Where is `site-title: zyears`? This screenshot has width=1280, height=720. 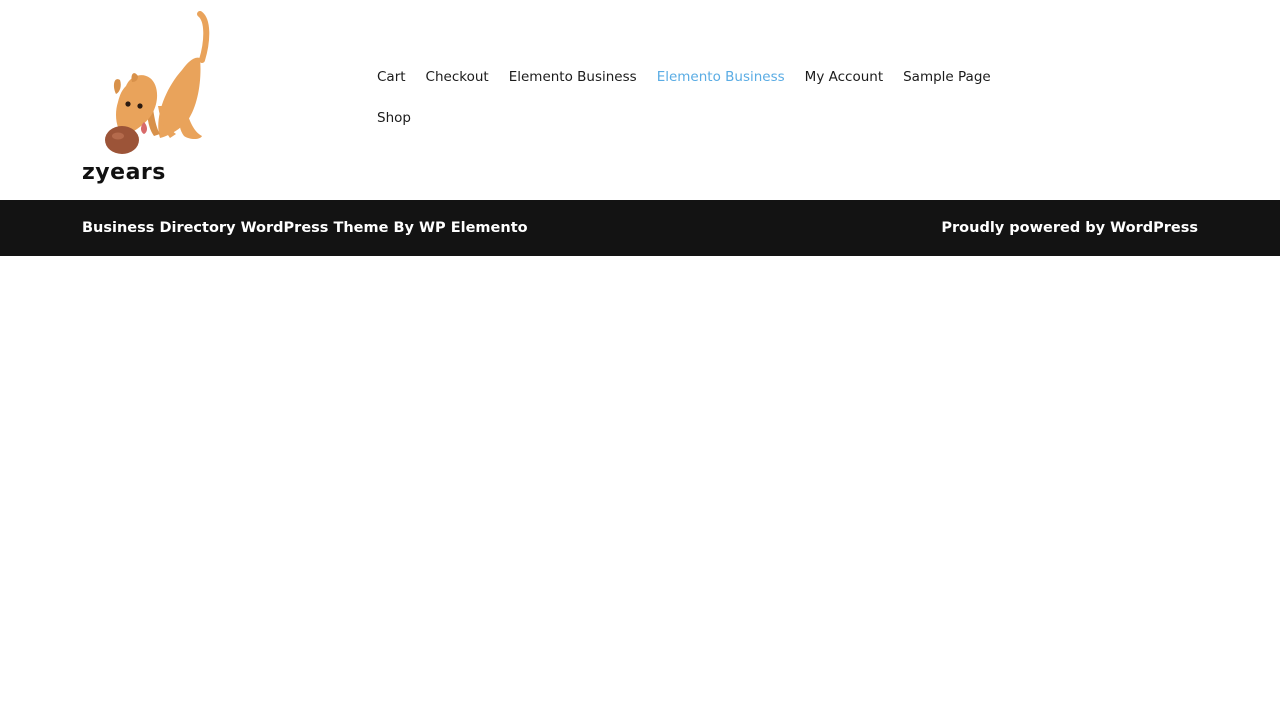
site-title: zyears is located at coordinates (124, 173).